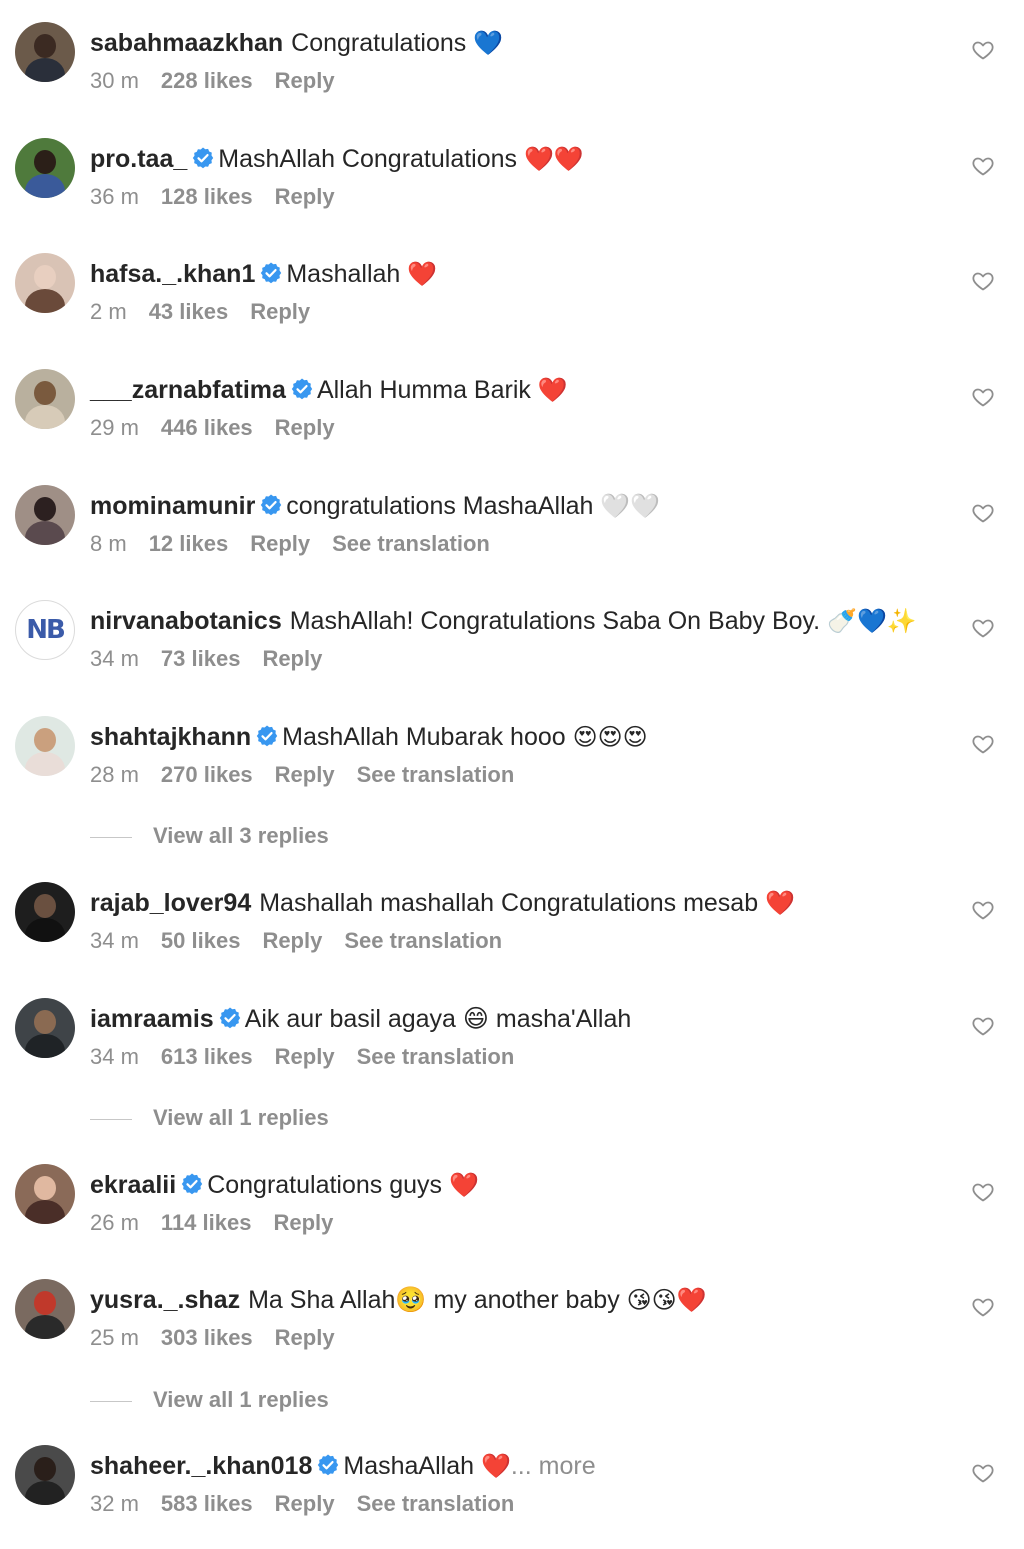  Describe the element at coordinates (114, 774) in the screenshot. I see `comment-time: 28 m` at that location.